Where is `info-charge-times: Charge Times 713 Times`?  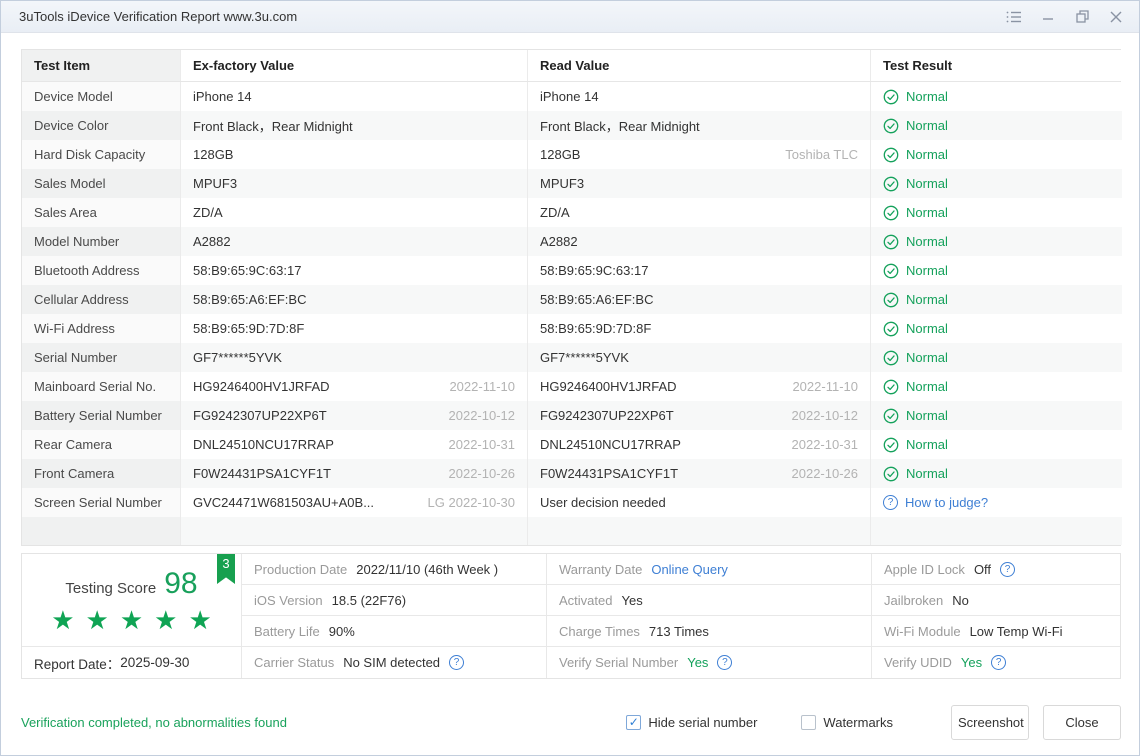 info-charge-times: Charge Times 713 Times is located at coordinates (708, 631).